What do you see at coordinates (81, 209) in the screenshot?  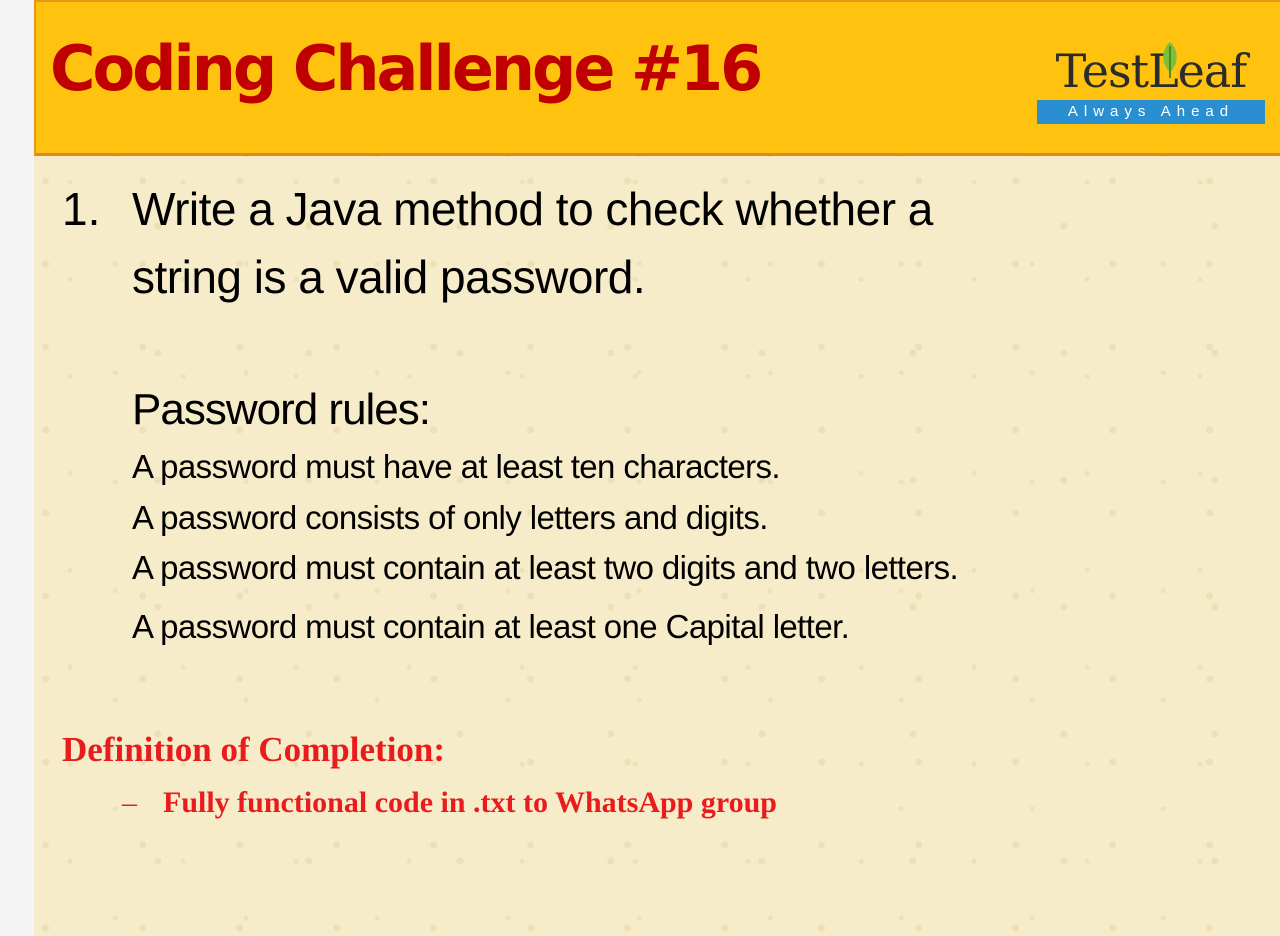 I see `question-number: 1.` at bounding box center [81, 209].